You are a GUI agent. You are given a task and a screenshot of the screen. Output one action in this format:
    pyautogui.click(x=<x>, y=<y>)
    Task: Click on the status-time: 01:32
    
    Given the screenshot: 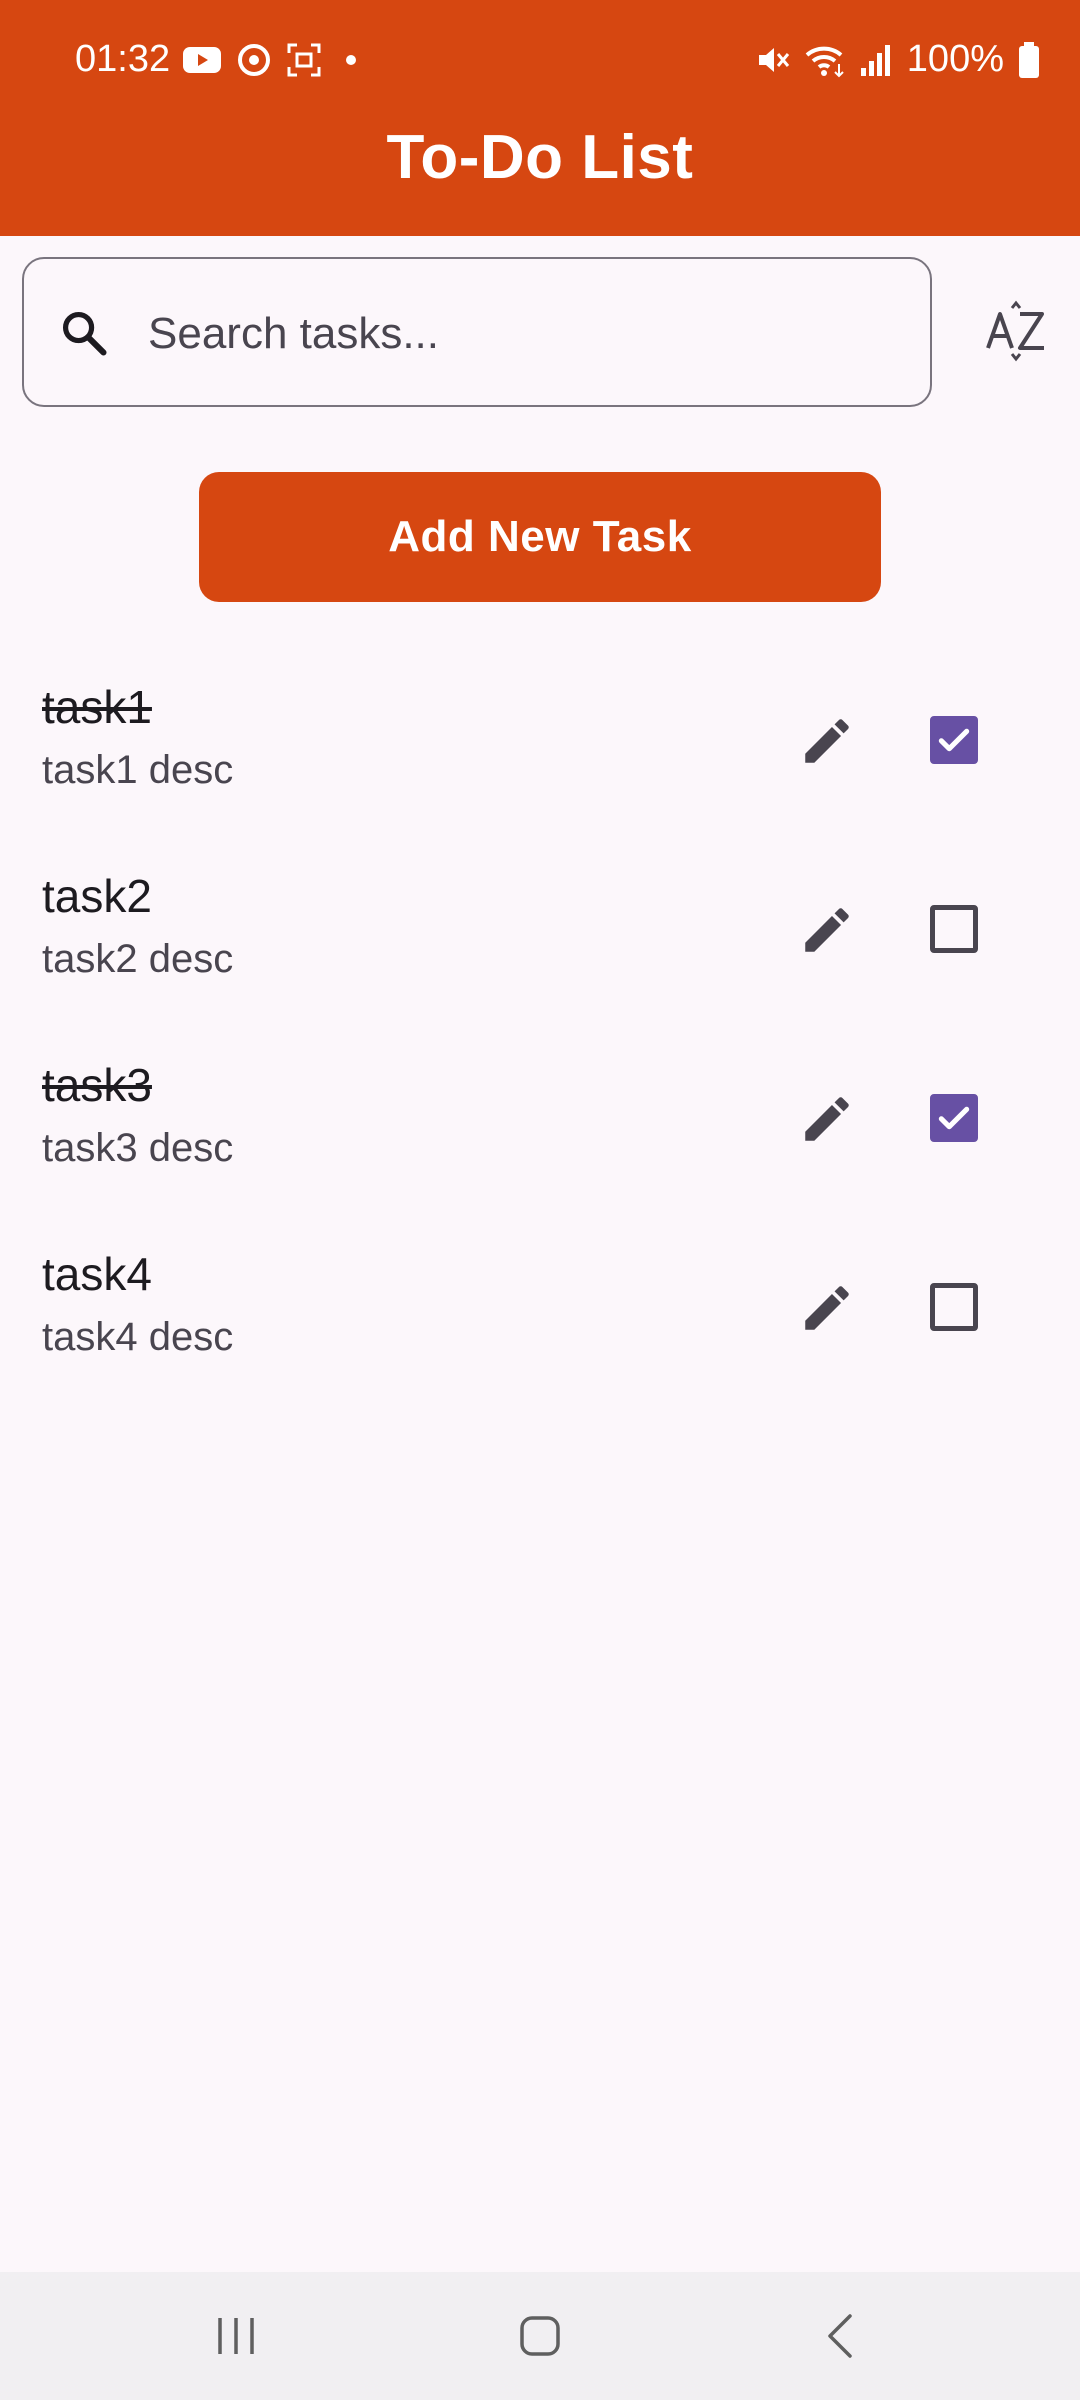 What is the action you would take?
    pyautogui.click(x=123, y=59)
    